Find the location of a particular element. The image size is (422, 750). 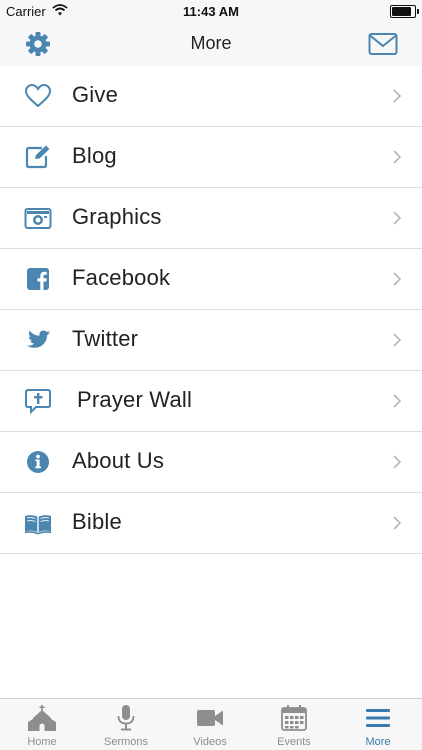

twitter-icon is located at coordinates (38, 339).